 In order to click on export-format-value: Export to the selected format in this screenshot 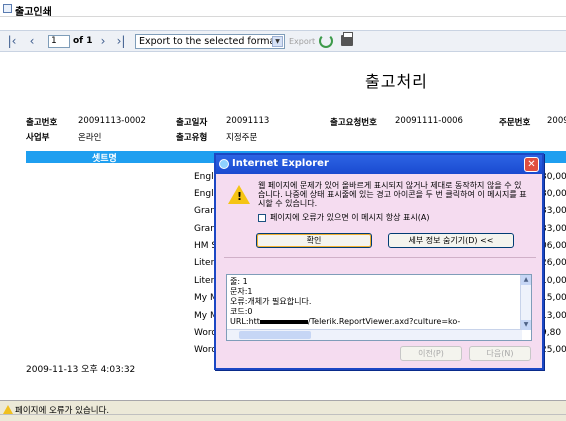, I will do `click(209, 41)`.